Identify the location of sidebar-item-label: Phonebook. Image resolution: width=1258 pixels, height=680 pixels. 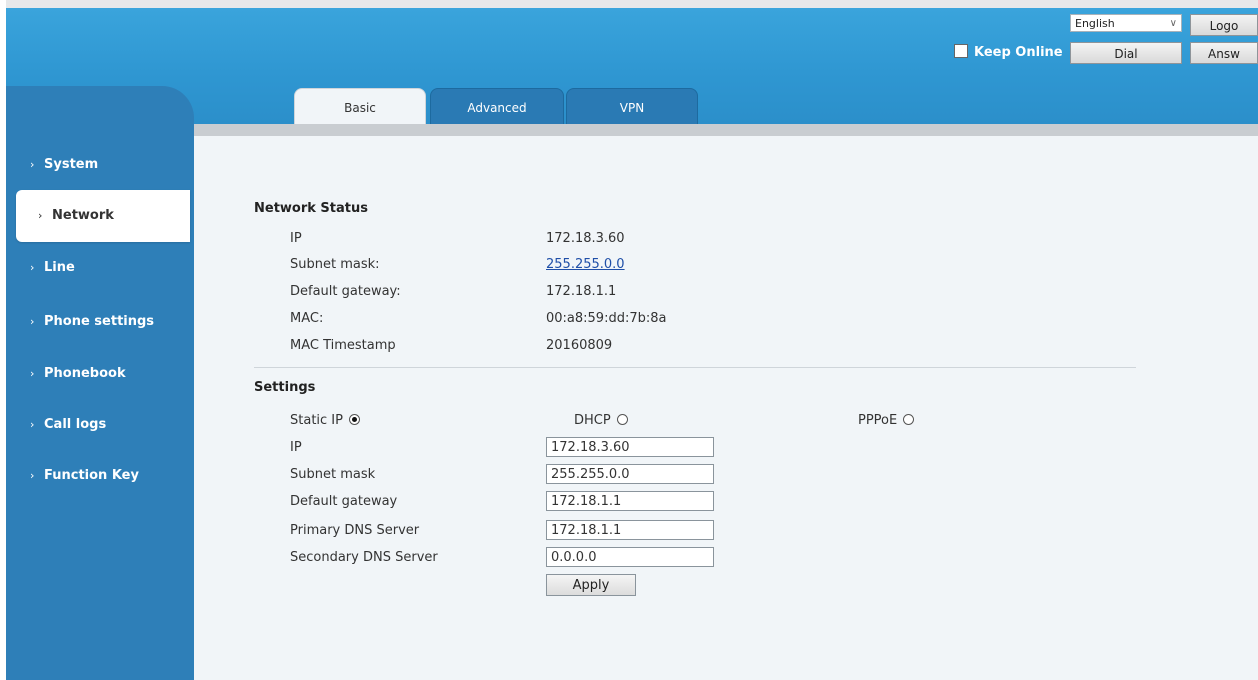
(85, 373).